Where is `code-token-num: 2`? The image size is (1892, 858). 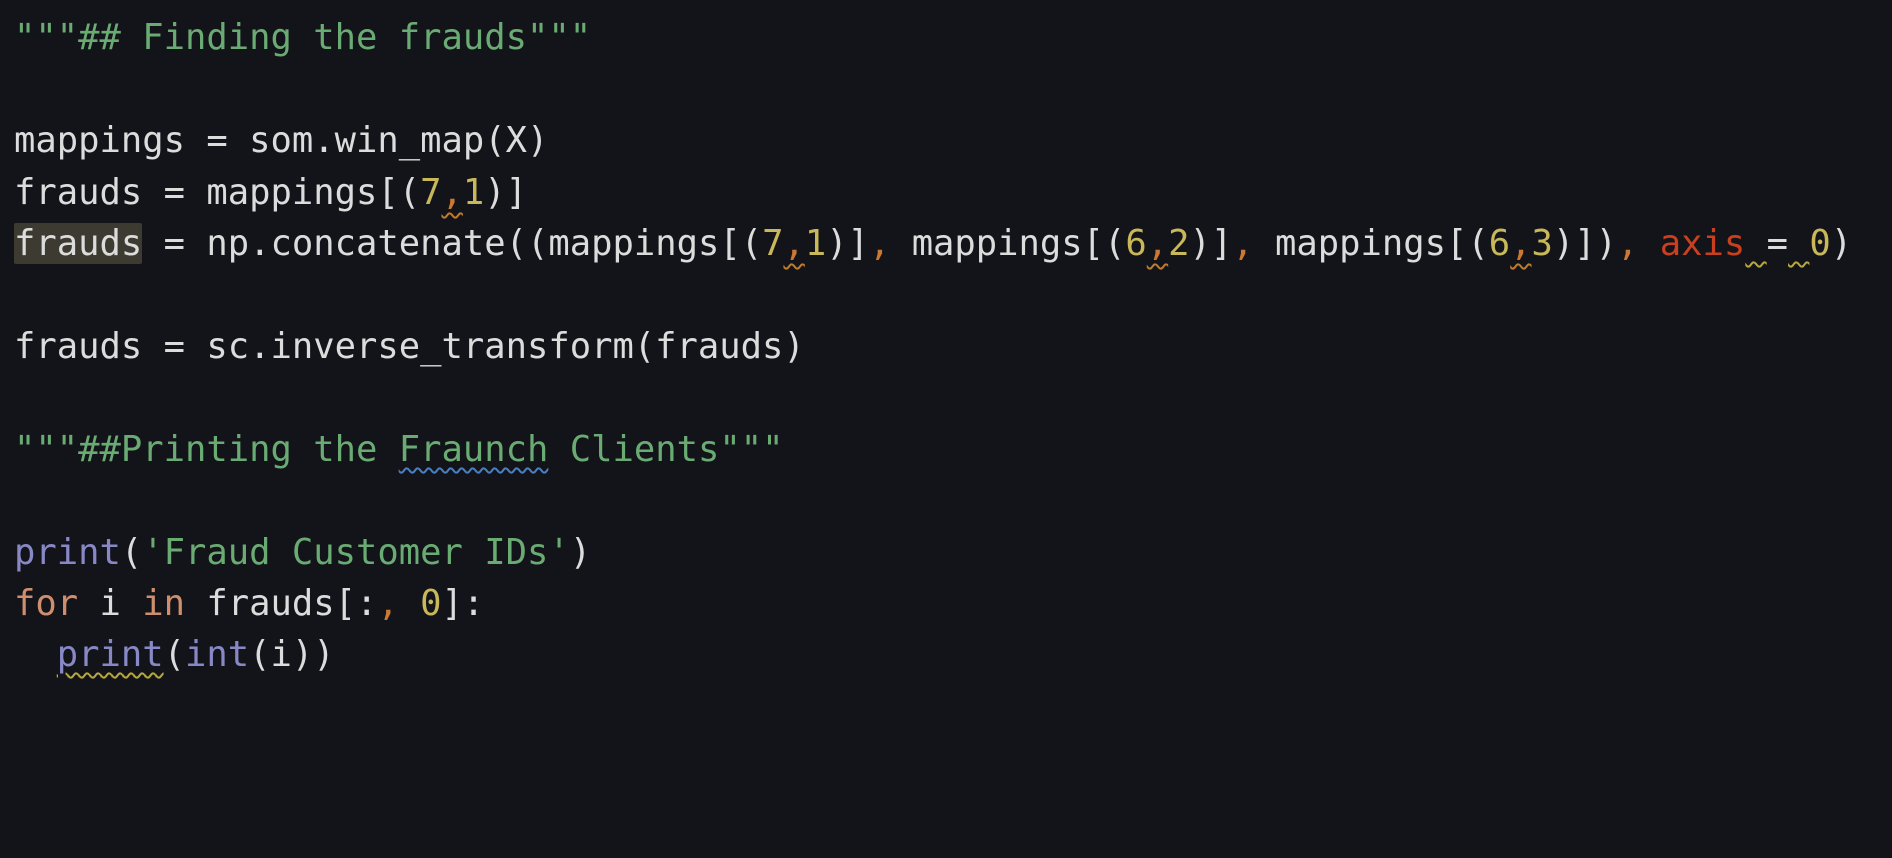
code-token-num: 2 is located at coordinates (1179, 243).